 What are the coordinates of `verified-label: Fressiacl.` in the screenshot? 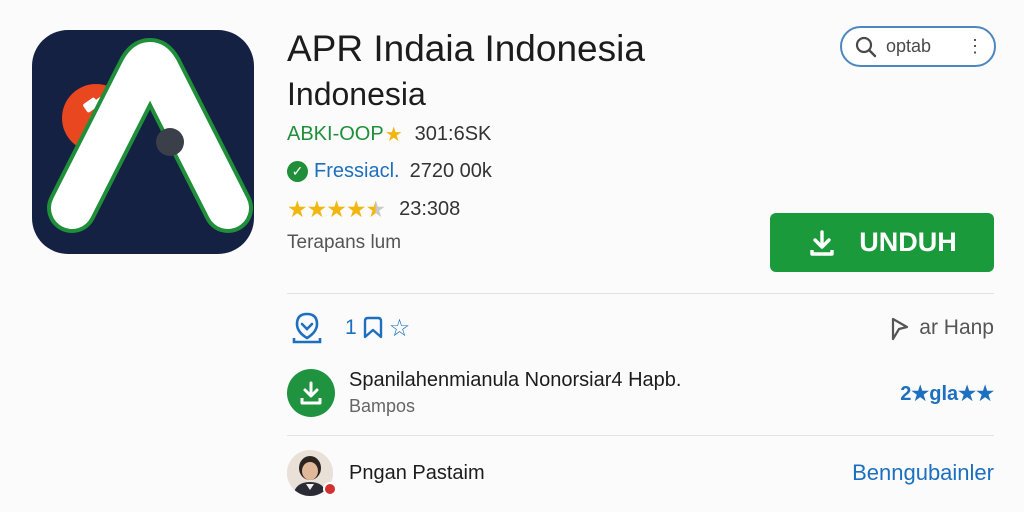 It's located at (357, 171).